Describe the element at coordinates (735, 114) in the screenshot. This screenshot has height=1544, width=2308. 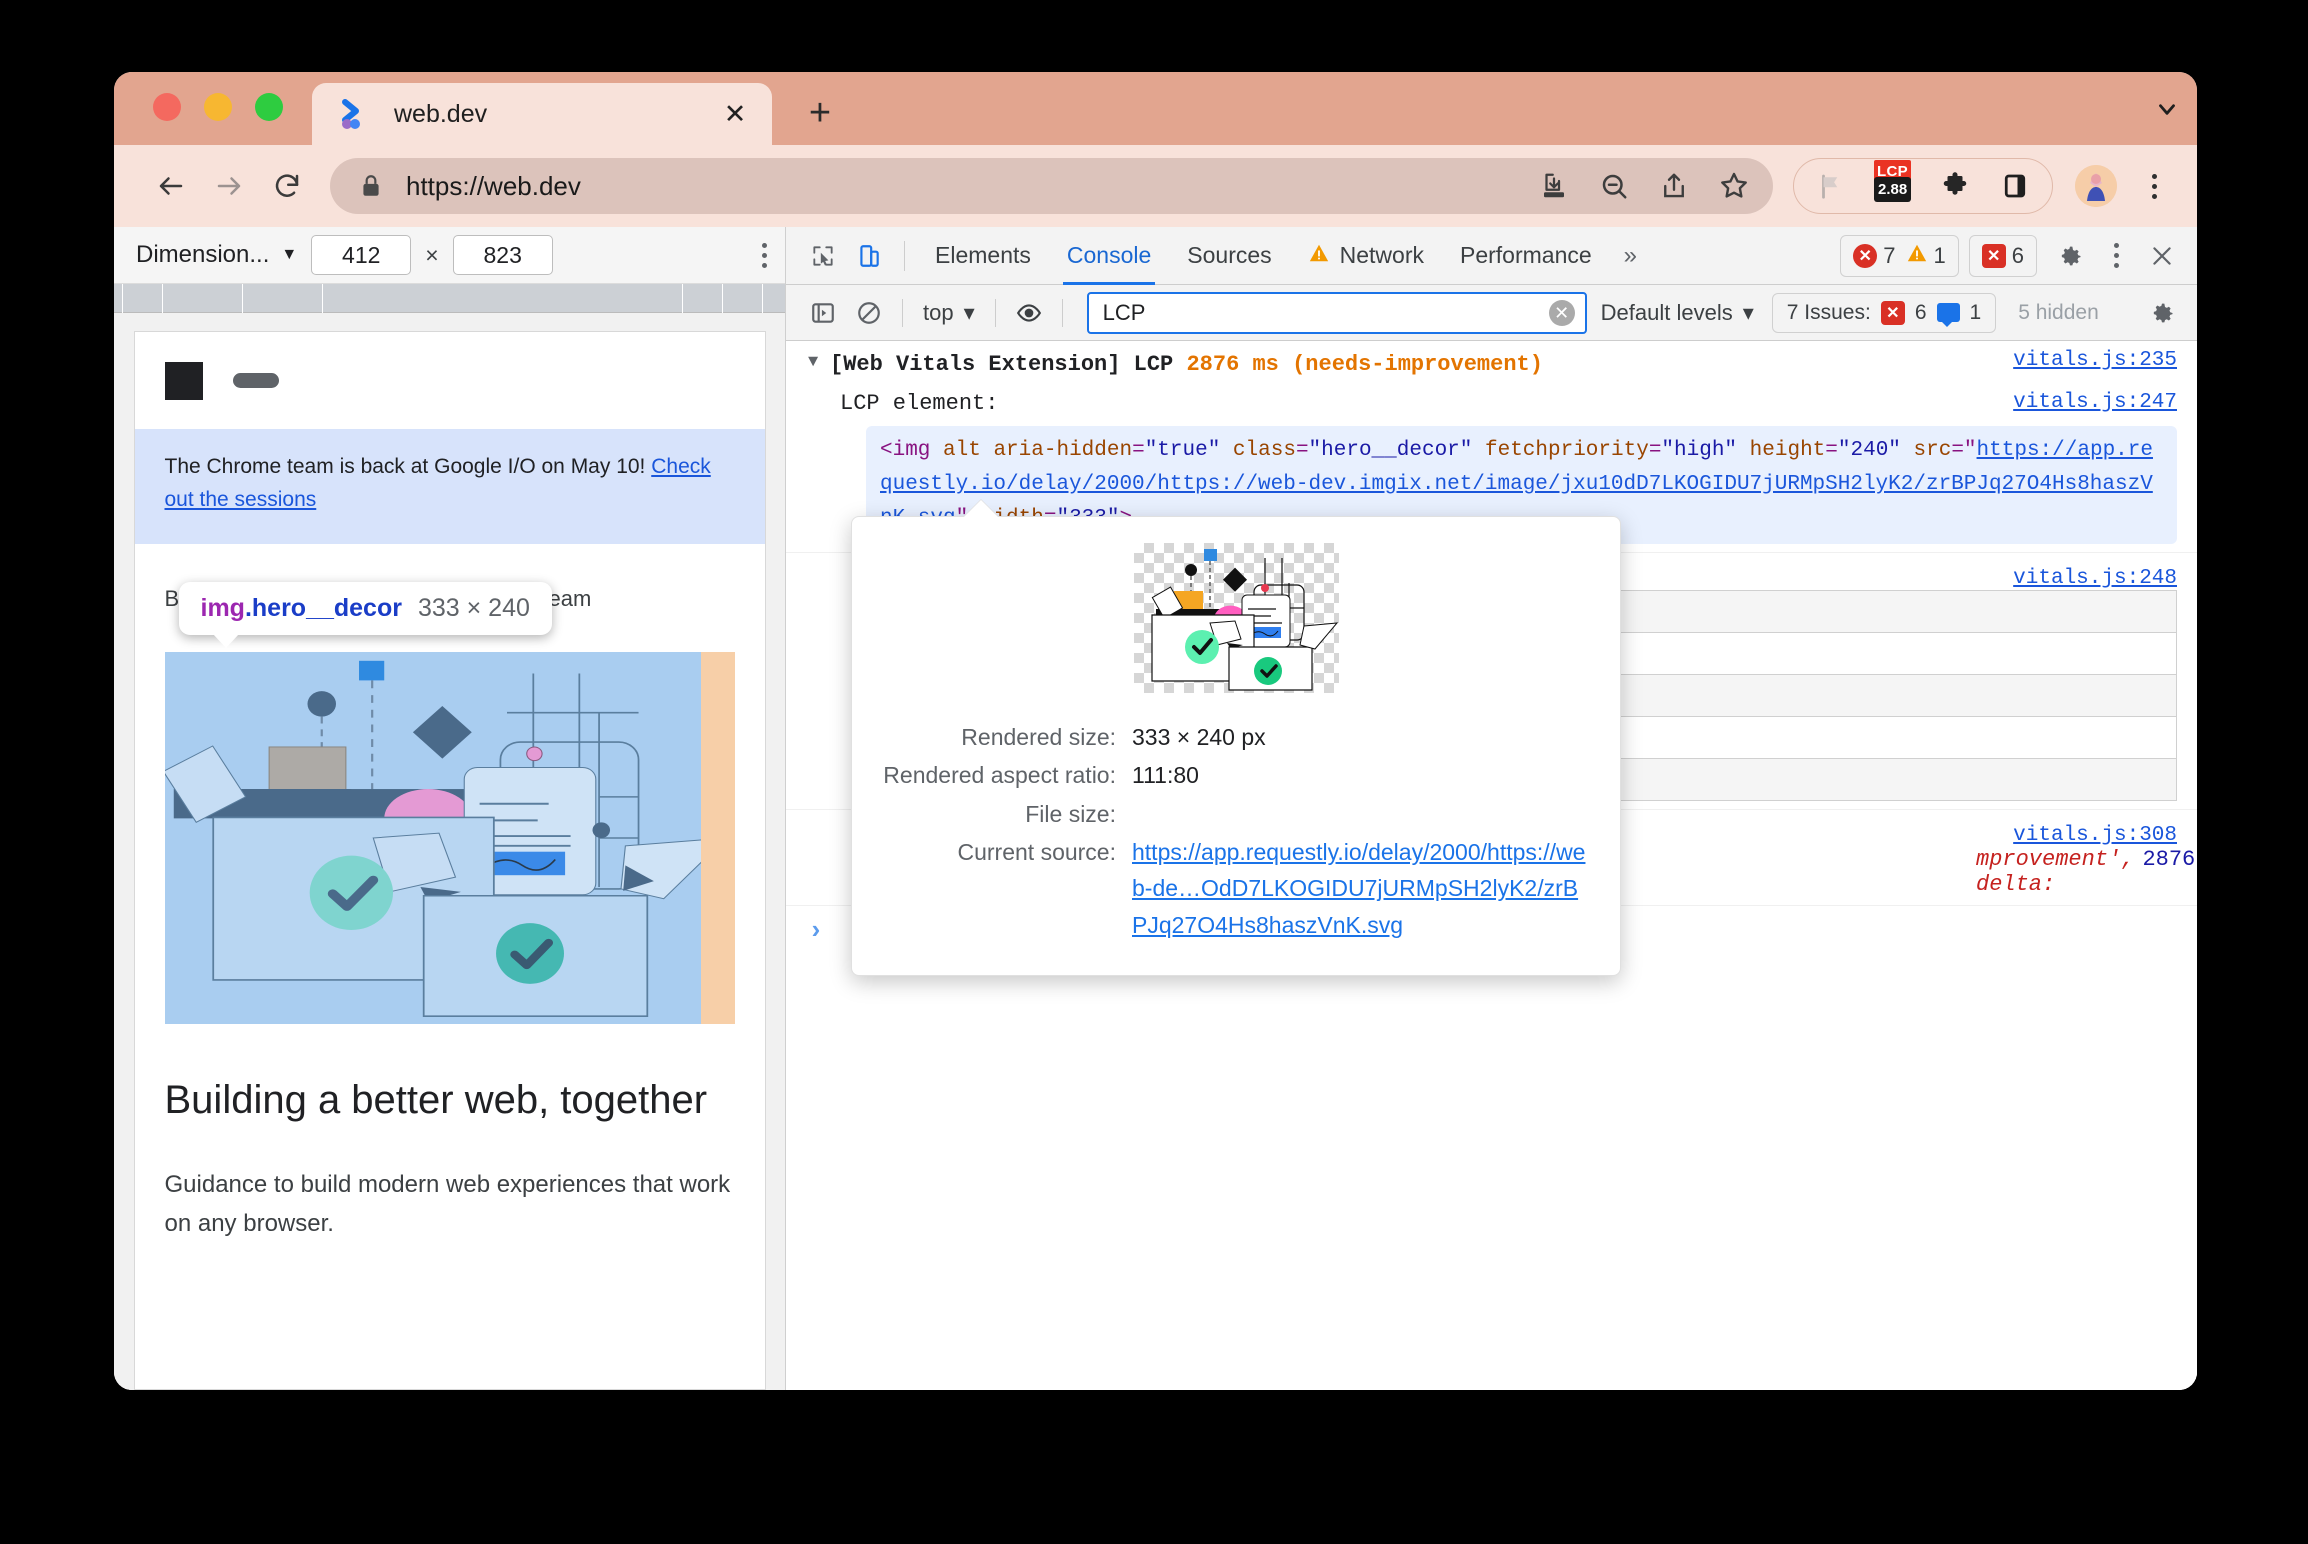
I see `close-icon: ✕` at that location.